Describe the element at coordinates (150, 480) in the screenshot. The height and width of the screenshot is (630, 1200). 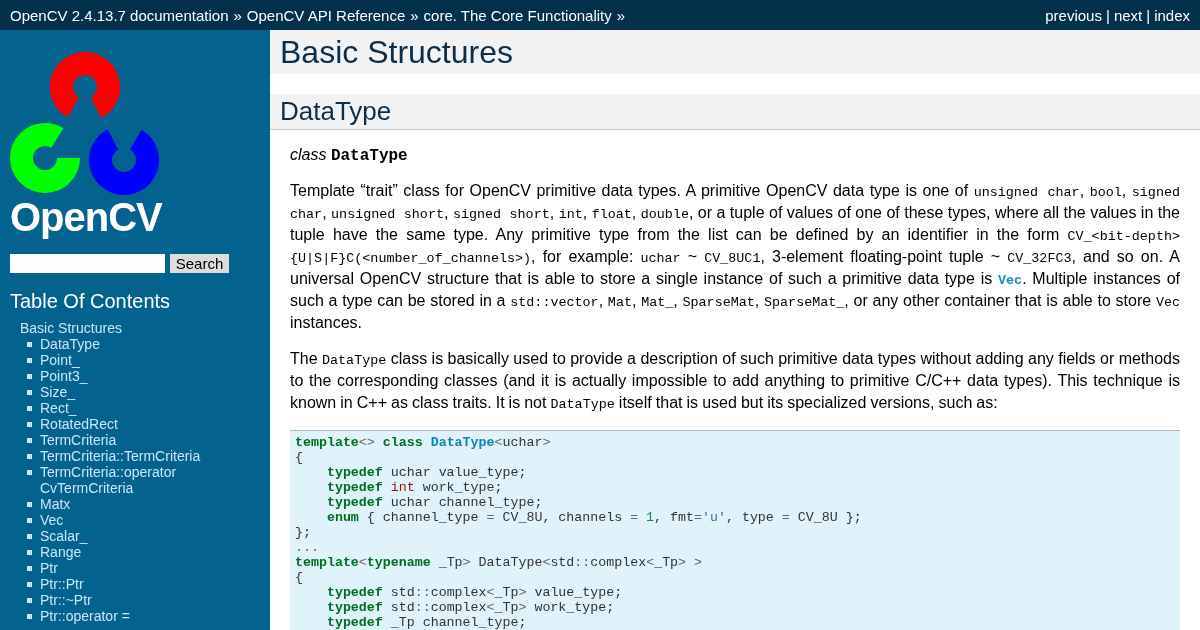
I see `toc-link: TermCriteria::operator CvTermCriteria` at that location.